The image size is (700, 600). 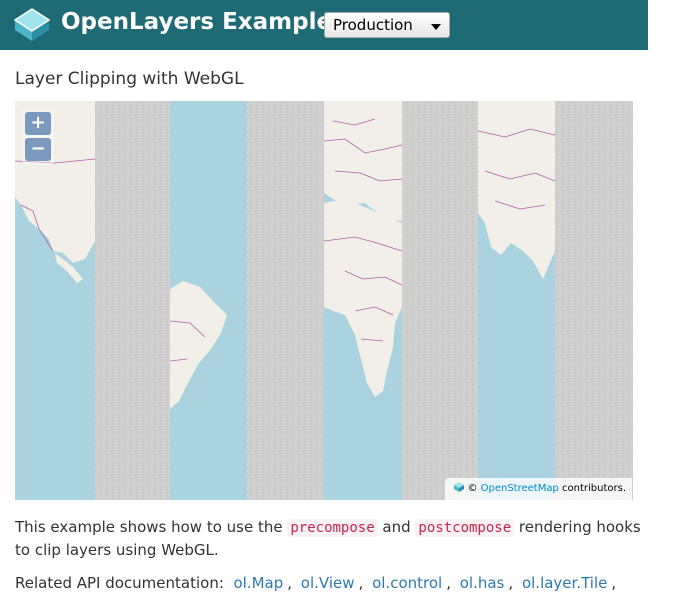 What do you see at coordinates (258, 583) in the screenshot?
I see `api-link-ol-map: ol.Map` at bounding box center [258, 583].